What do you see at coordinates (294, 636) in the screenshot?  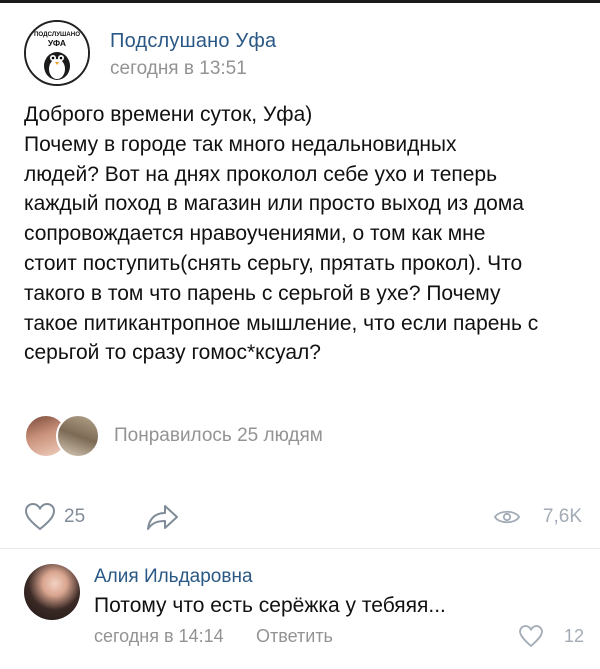 I see `reply-button: Ответить` at bounding box center [294, 636].